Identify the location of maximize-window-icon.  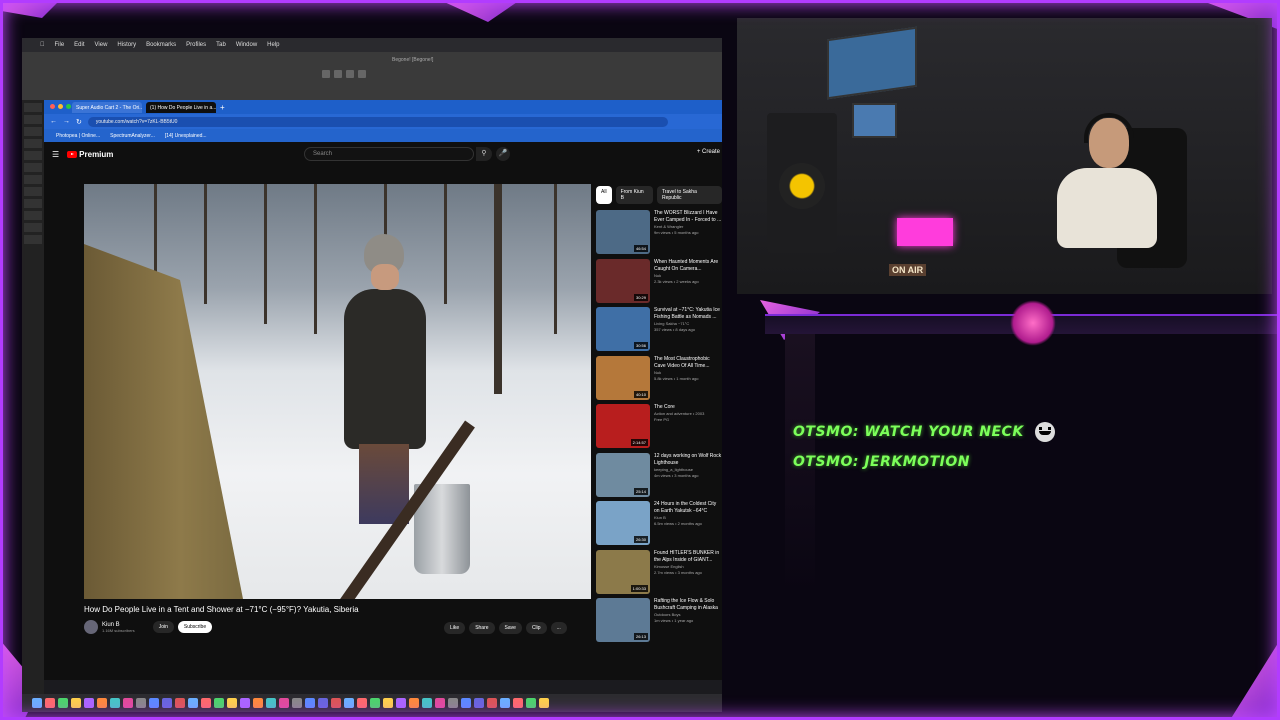
(68, 106).